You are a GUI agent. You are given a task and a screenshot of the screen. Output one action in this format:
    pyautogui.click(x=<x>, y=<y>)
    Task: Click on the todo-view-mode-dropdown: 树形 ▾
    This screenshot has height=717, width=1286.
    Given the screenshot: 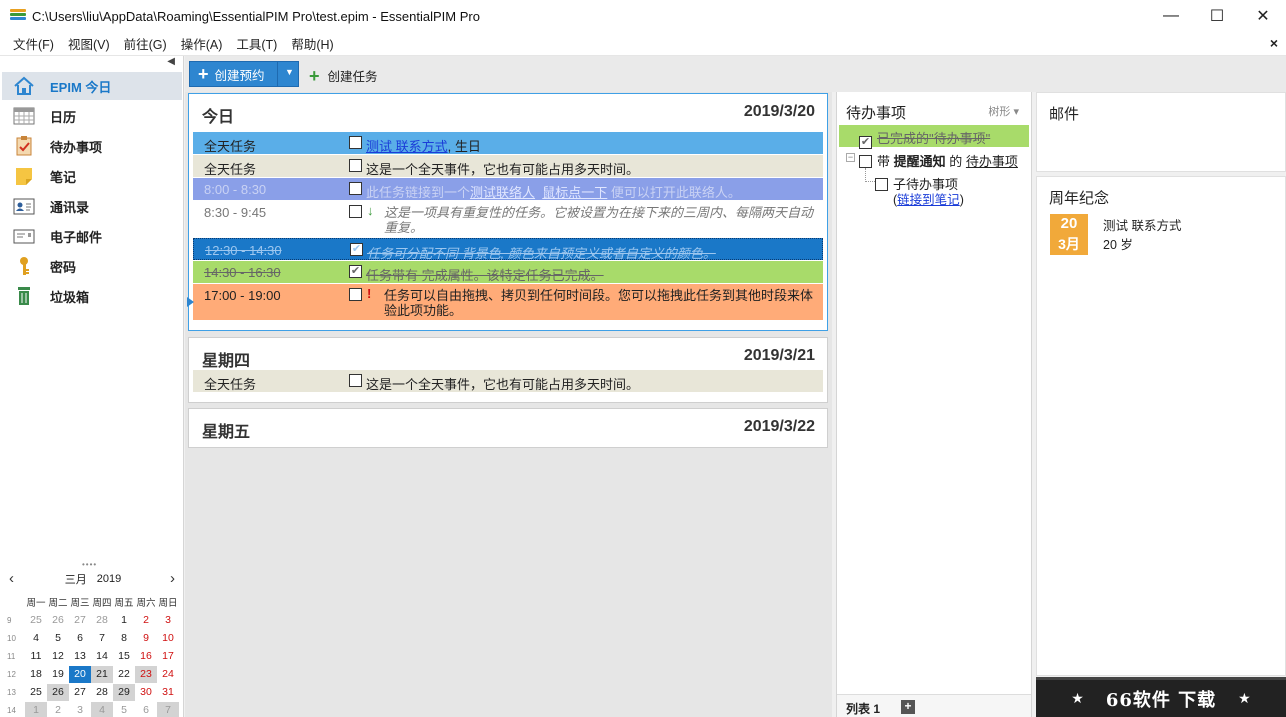 What is the action you would take?
    pyautogui.click(x=1003, y=111)
    